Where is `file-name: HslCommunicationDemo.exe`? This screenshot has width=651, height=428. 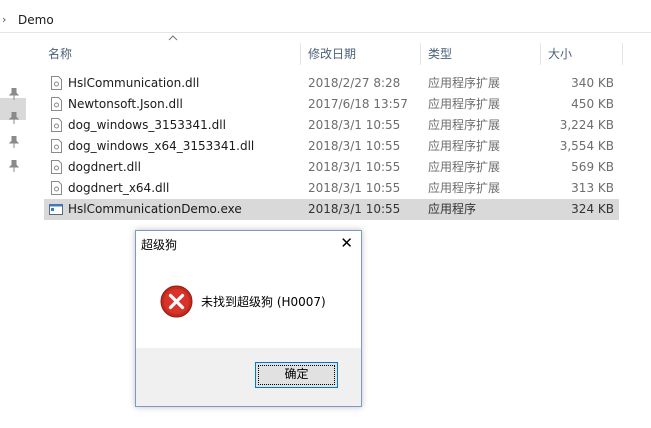
file-name: HslCommunicationDemo.exe is located at coordinates (155, 209).